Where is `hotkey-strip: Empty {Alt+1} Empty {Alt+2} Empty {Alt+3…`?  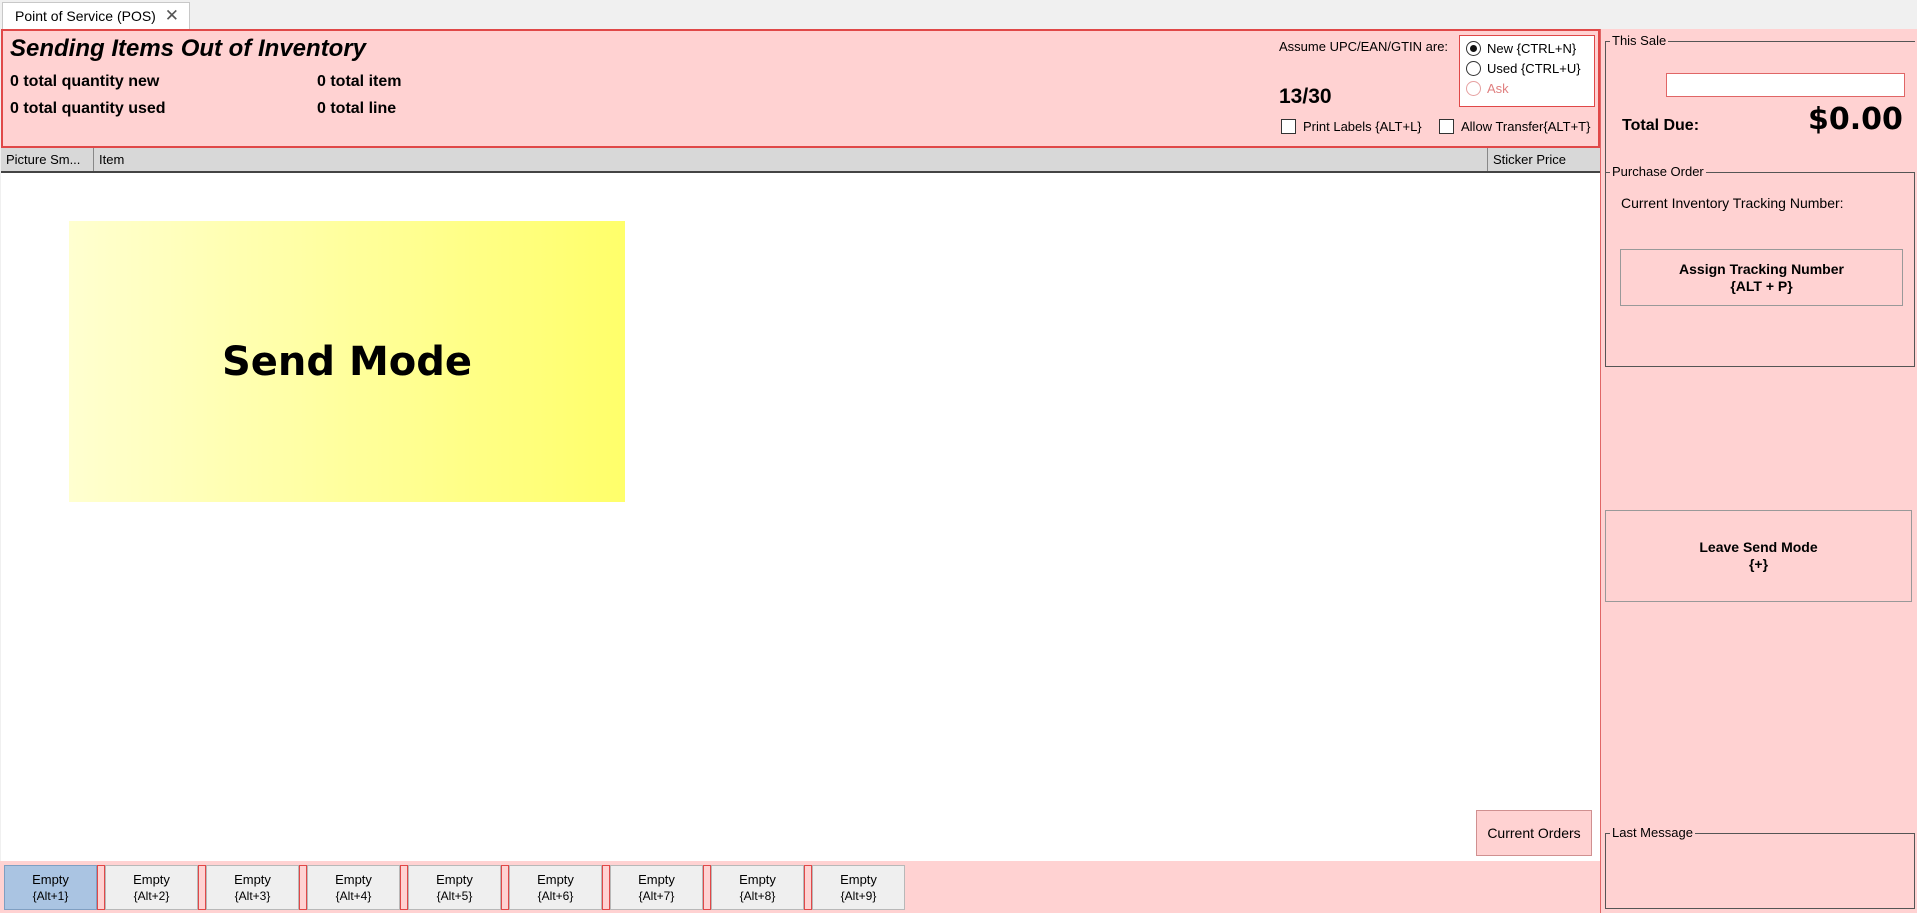 hotkey-strip: Empty {Alt+1} Empty {Alt+2} Empty {Alt+3… is located at coordinates (800, 887).